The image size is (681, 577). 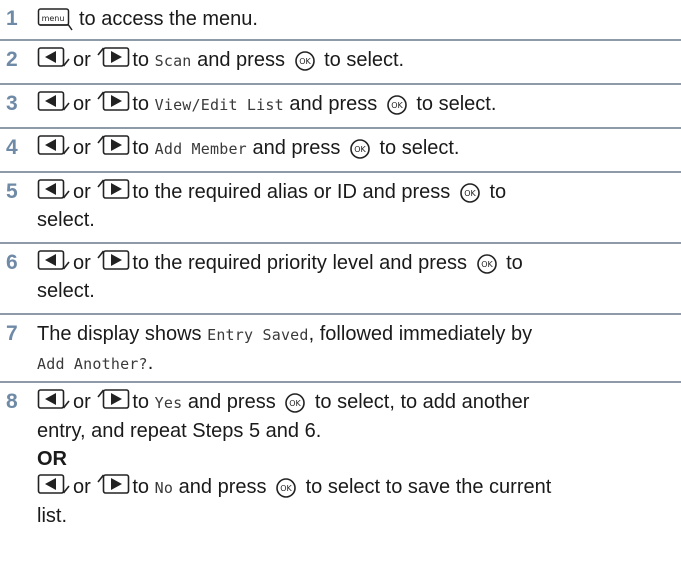 I want to click on display-text: No, so click(x=164, y=488).